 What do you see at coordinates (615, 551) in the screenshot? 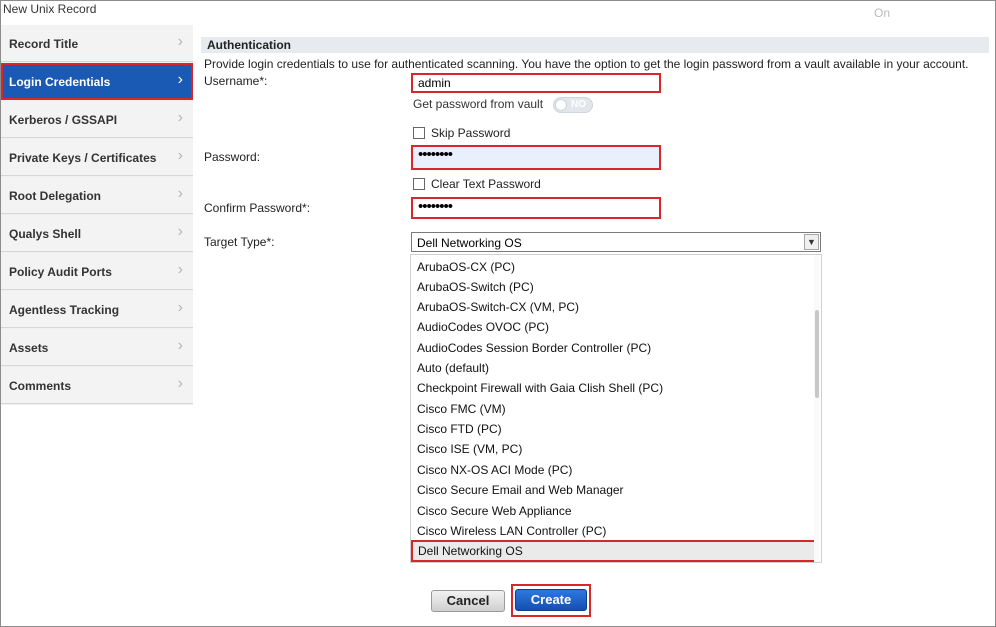
I see `dropdown-option-selected: Dell Networking OS` at bounding box center [615, 551].